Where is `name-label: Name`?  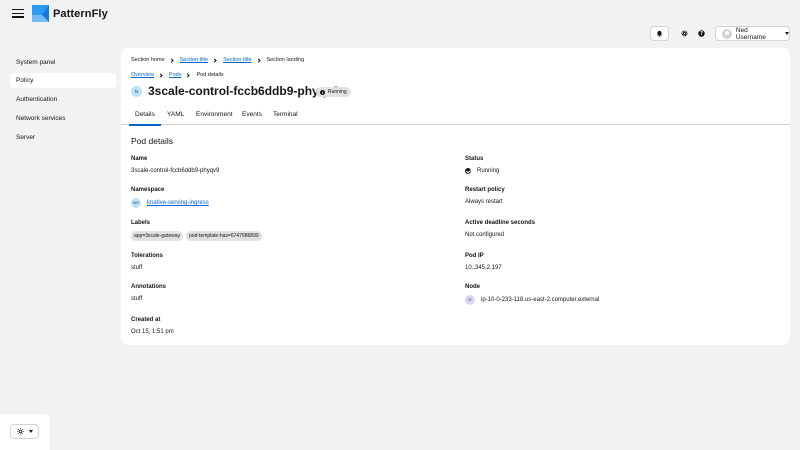
name-label: Name is located at coordinates (139, 159).